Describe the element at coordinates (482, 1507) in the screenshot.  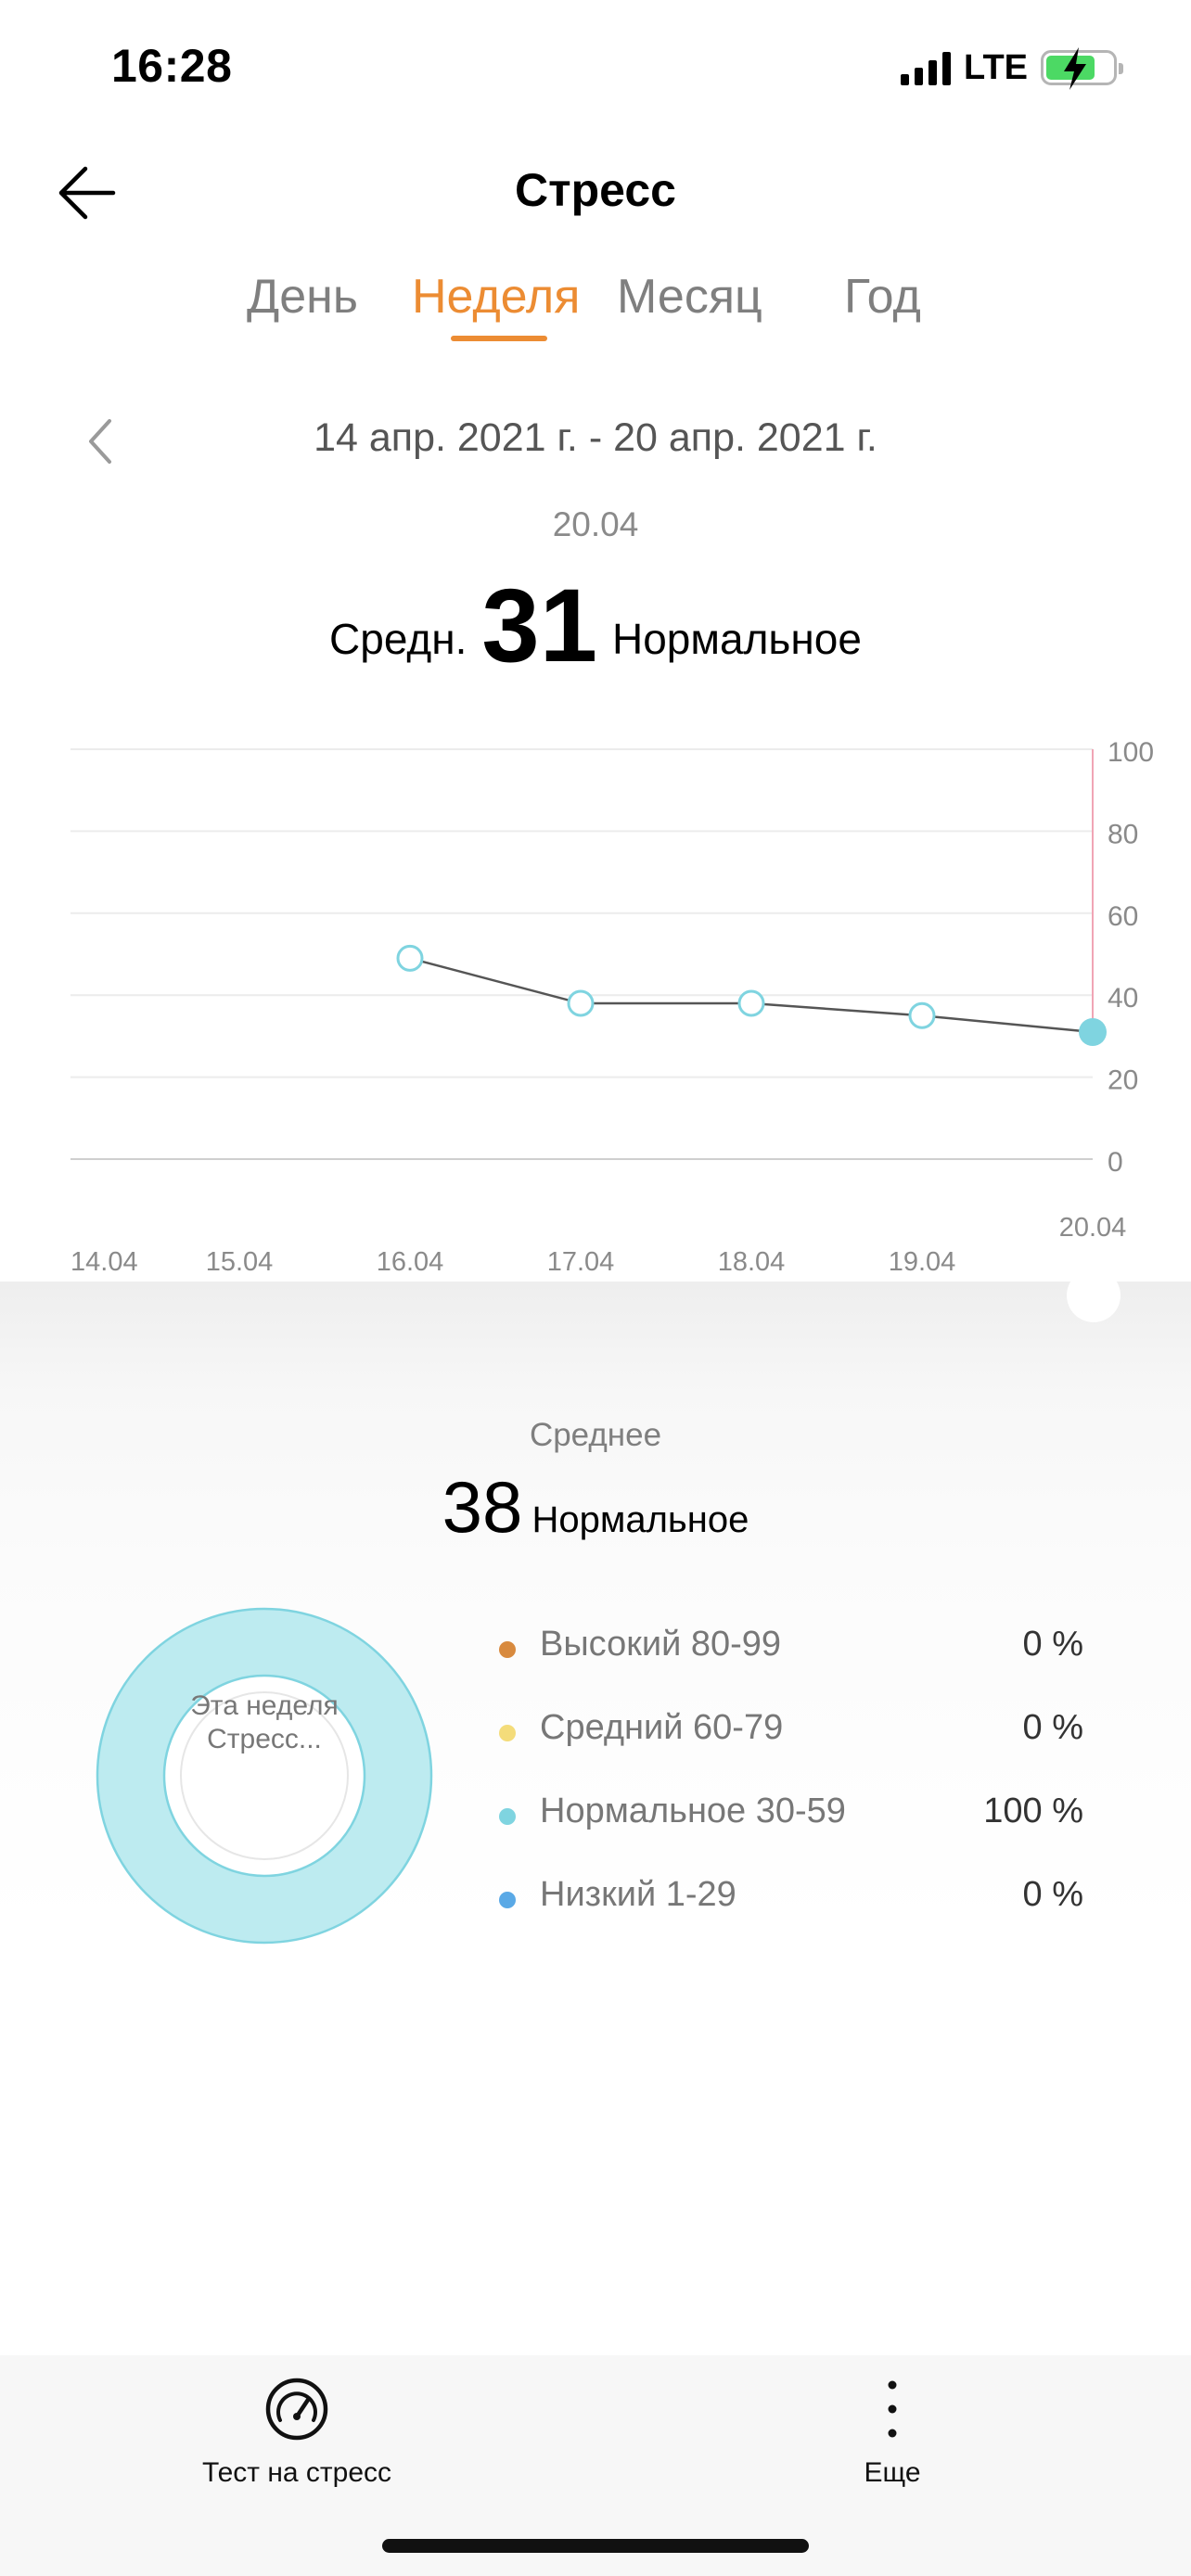
I see `summary-value: 38` at that location.